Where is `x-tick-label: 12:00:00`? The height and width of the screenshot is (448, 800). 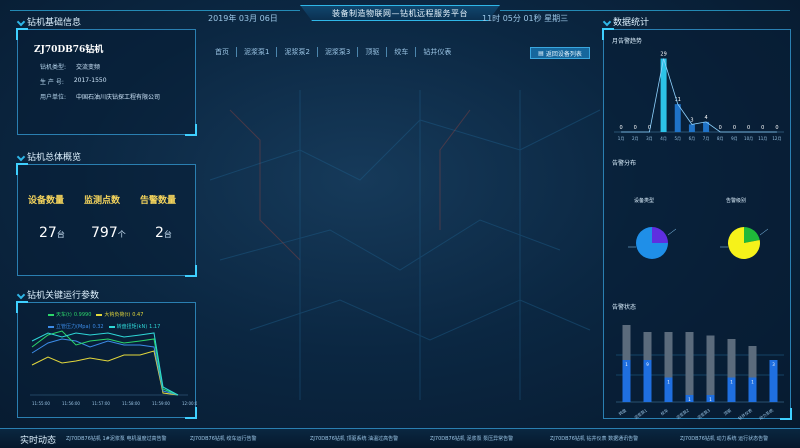
x-tick-label: 12:00:00 is located at coordinates (189, 403).